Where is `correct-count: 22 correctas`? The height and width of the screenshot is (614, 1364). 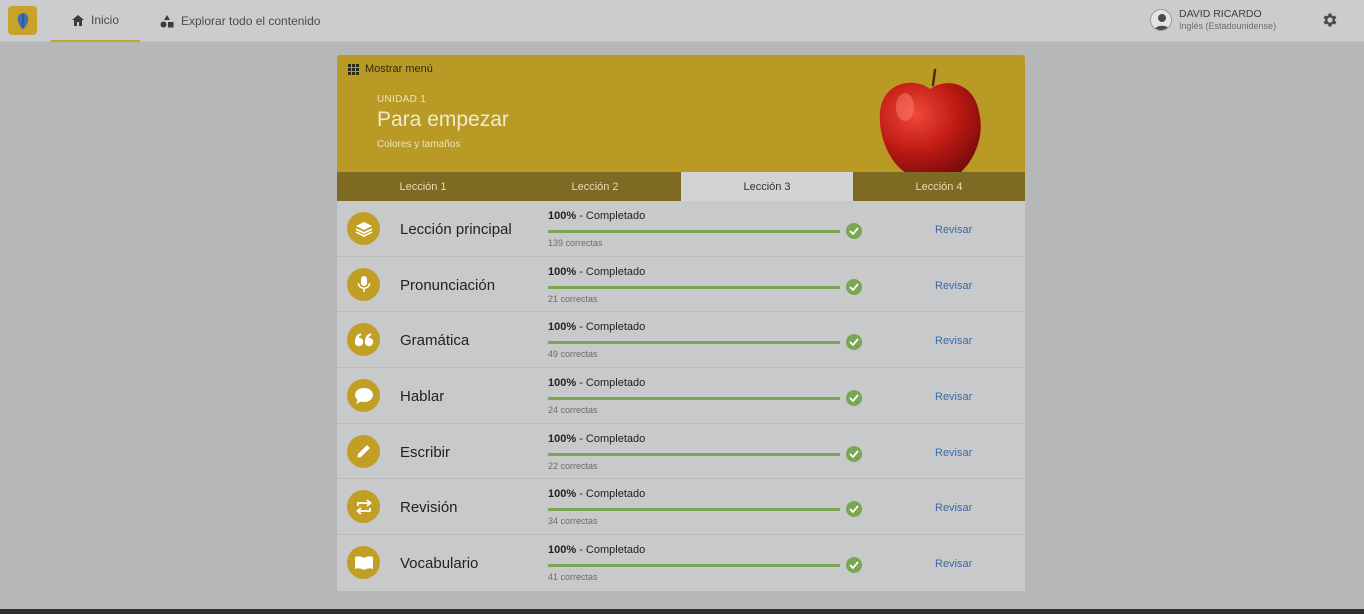 correct-count: 22 correctas is located at coordinates (573, 465).